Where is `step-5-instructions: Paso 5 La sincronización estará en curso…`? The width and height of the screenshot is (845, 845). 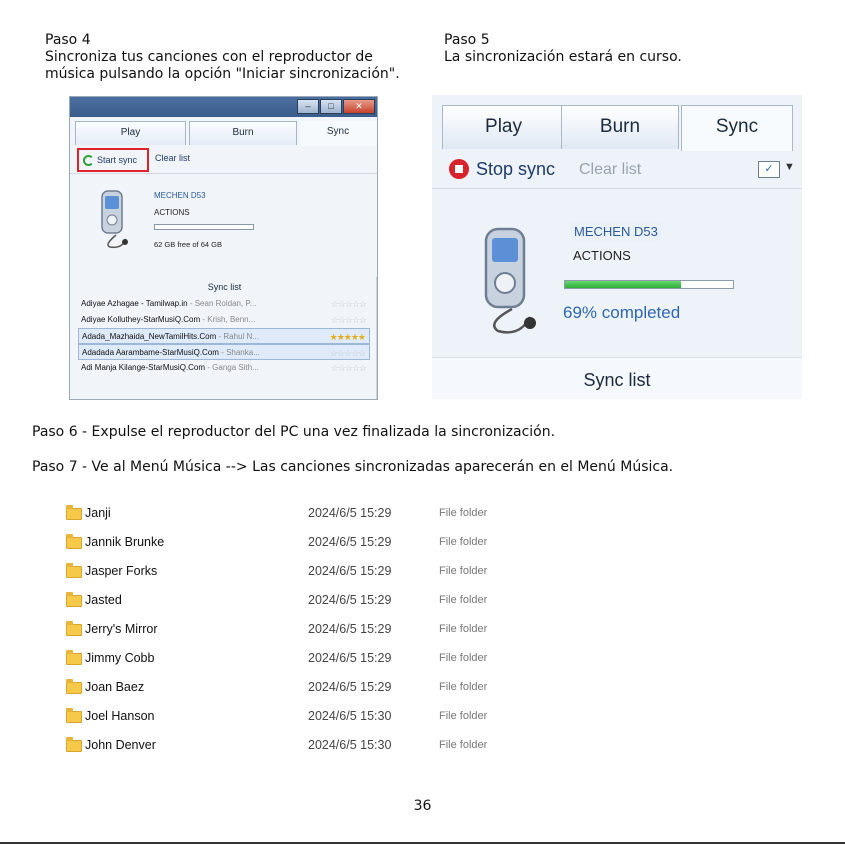 step-5-instructions: Paso 5 La sincronización estará en curso… is located at coordinates (634, 49).